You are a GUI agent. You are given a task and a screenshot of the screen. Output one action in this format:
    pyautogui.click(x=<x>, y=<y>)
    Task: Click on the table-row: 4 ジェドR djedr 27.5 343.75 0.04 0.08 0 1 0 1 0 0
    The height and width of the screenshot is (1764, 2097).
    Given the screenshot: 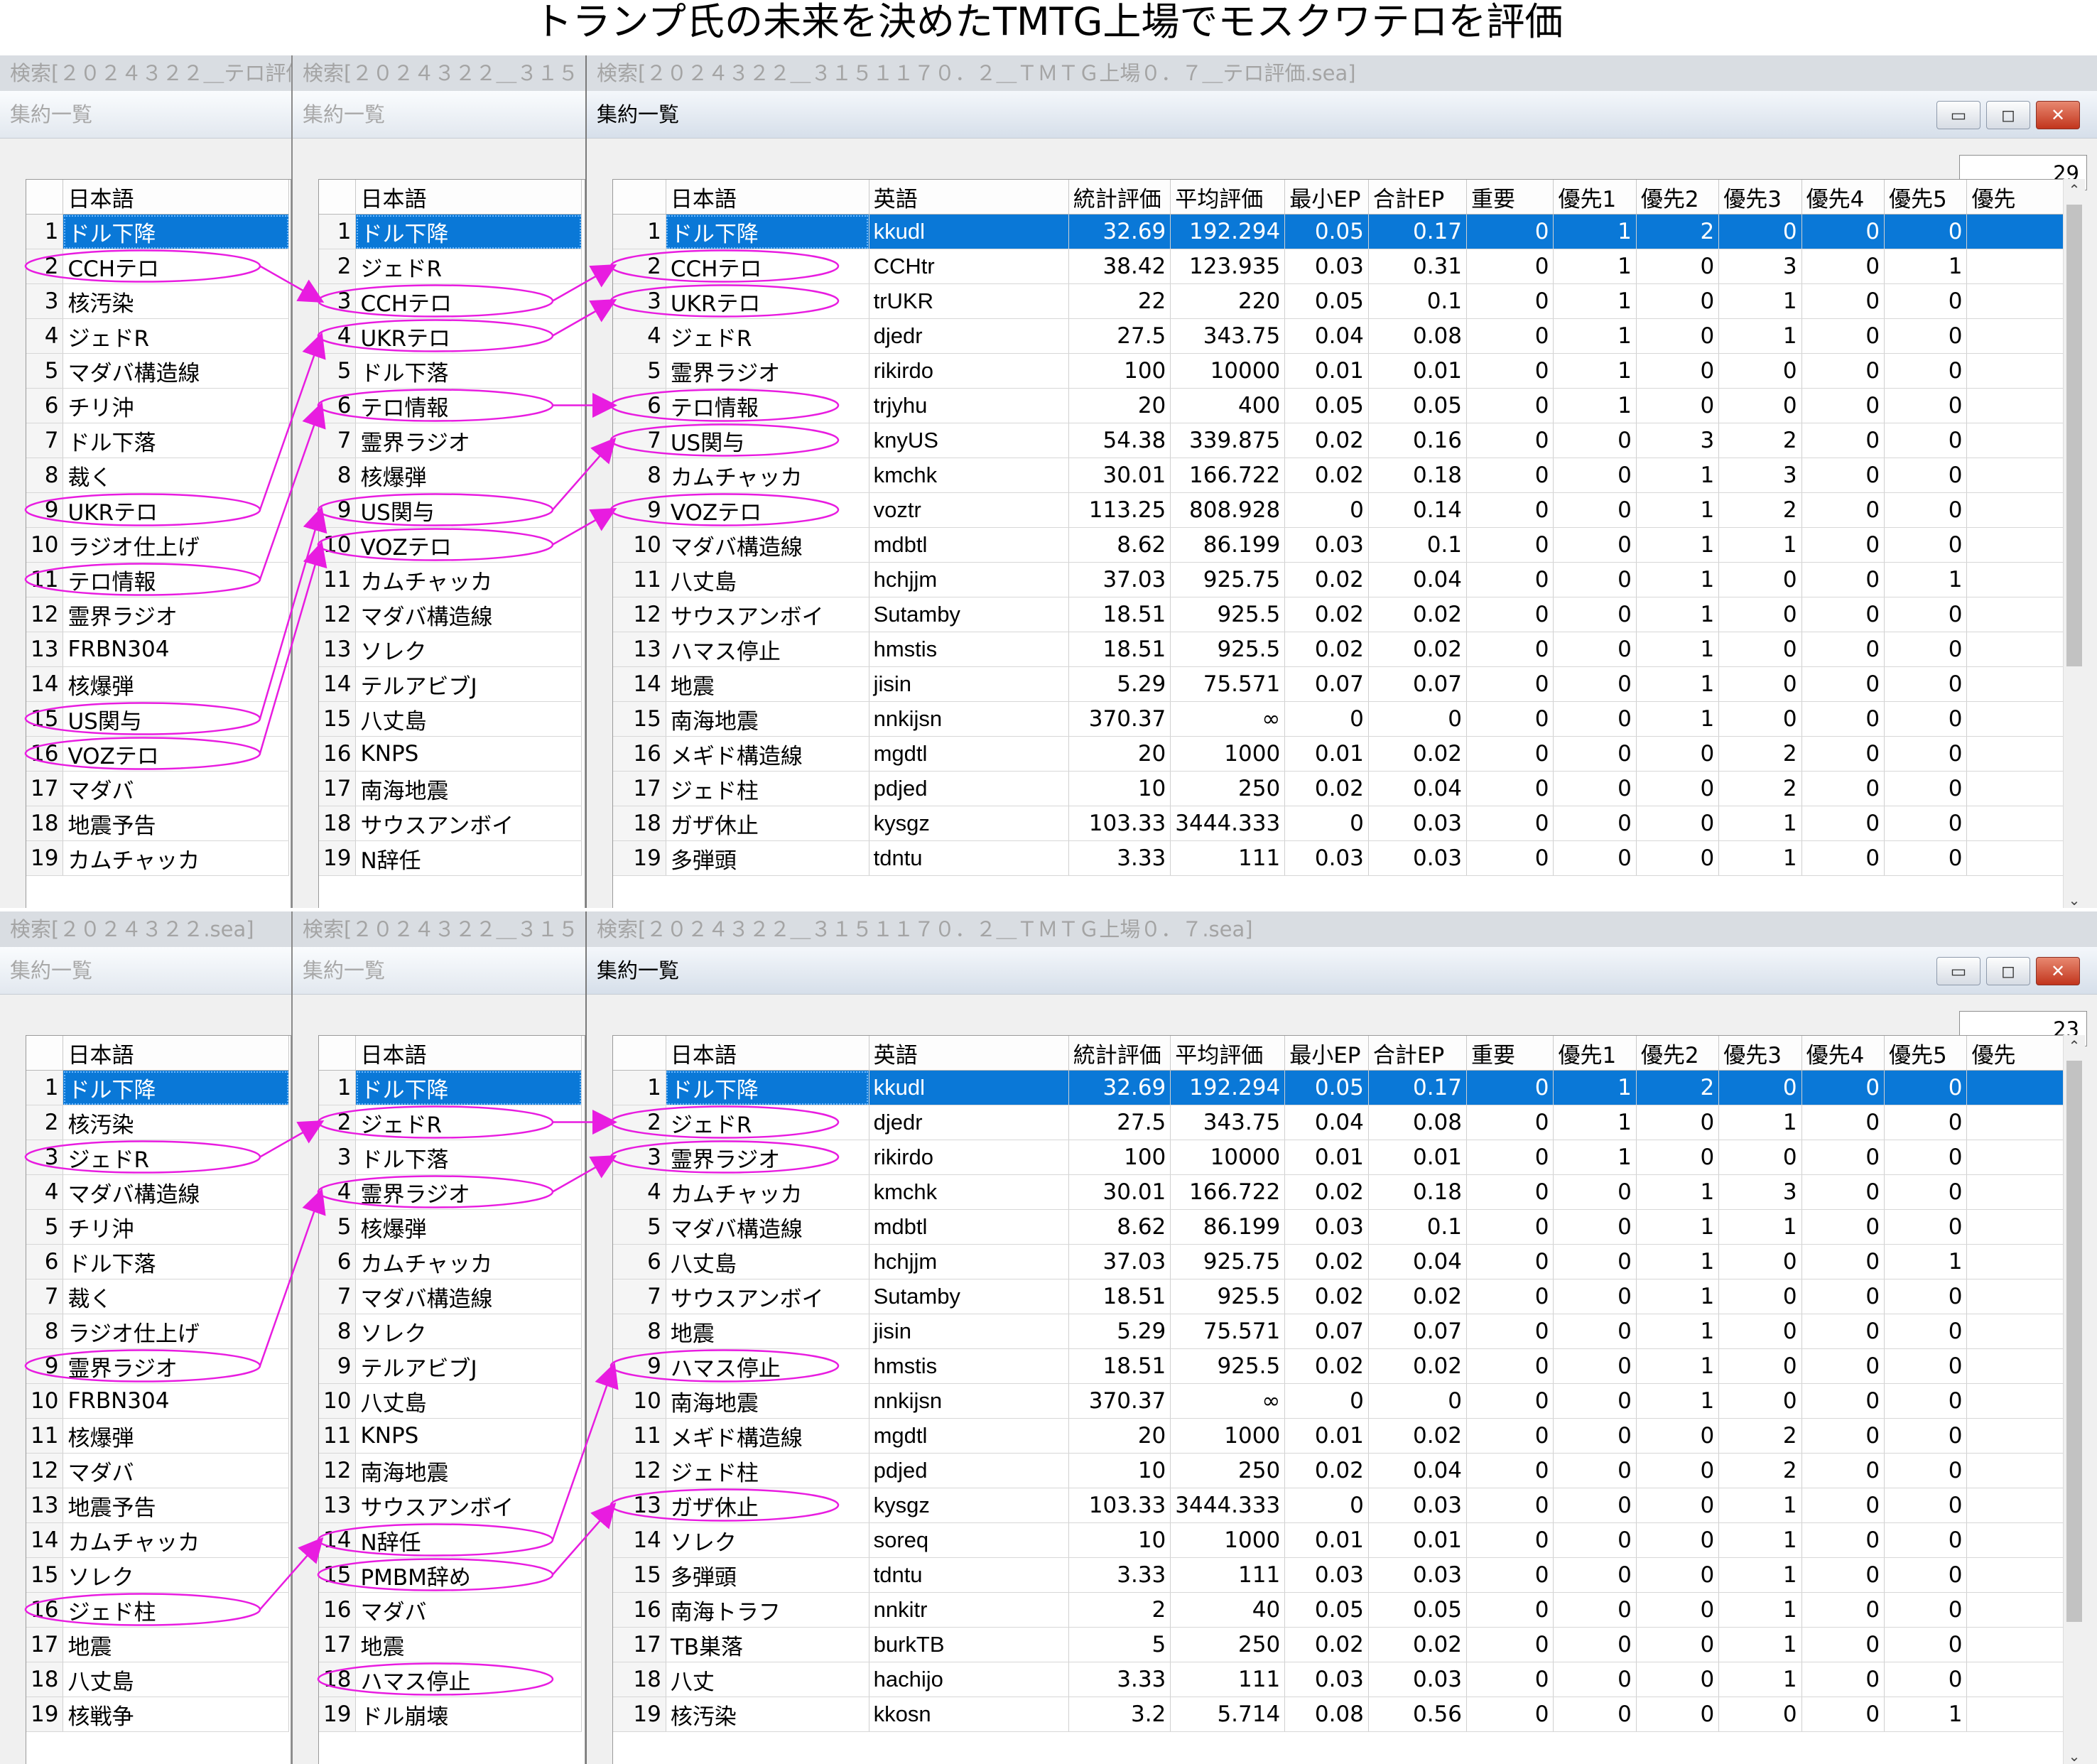 What is the action you would take?
    pyautogui.click(x=1338, y=336)
    